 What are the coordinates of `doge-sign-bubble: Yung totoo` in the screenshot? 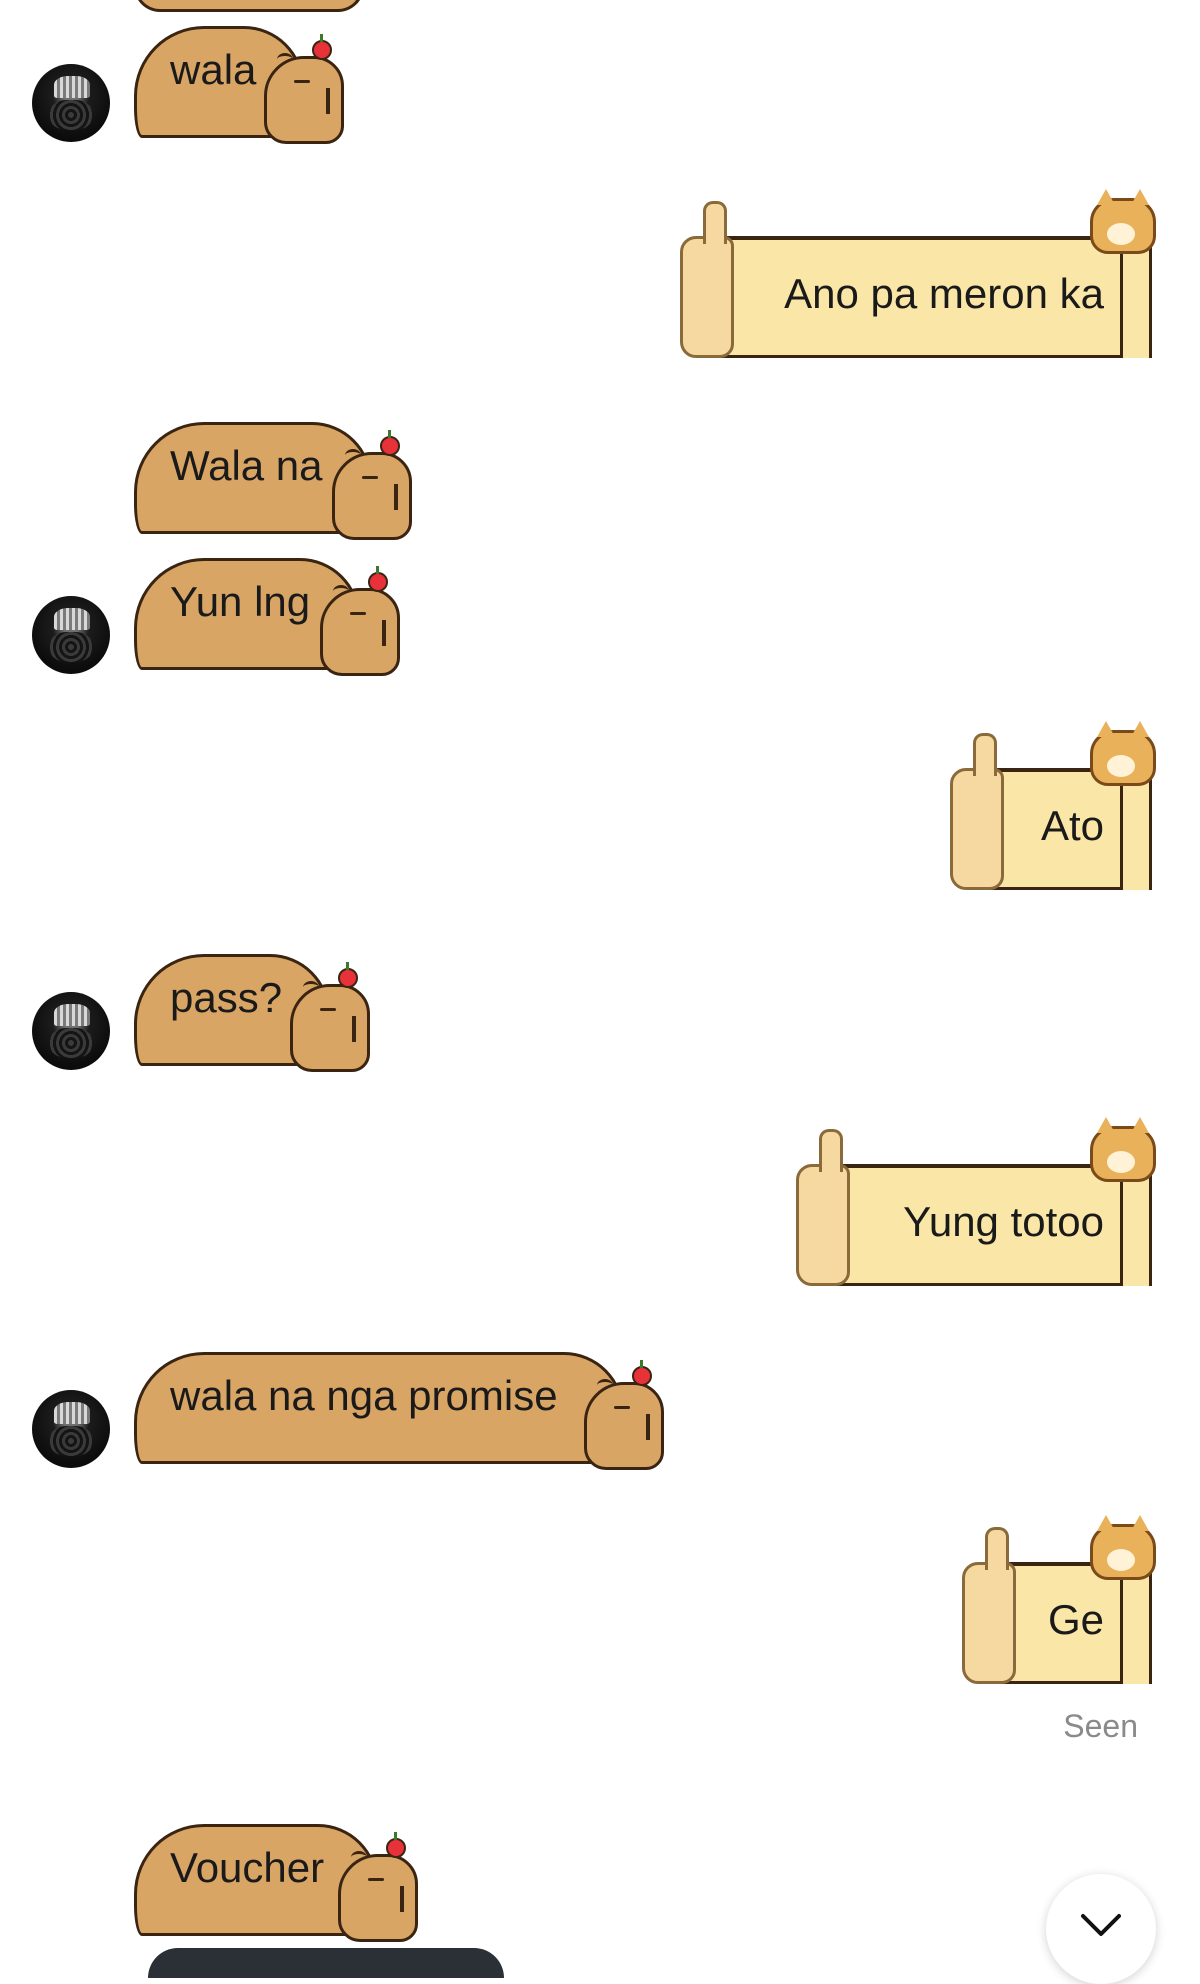 It's located at (983, 1201).